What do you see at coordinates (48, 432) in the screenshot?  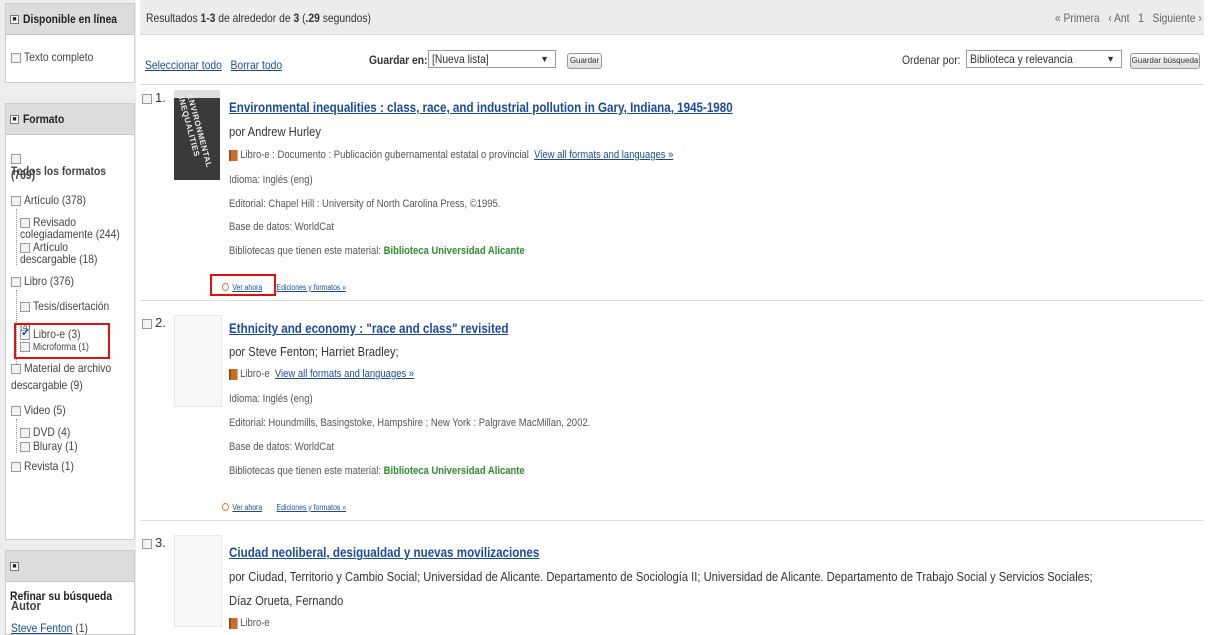 I see `facet-dvd: DVD (4)` at bounding box center [48, 432].